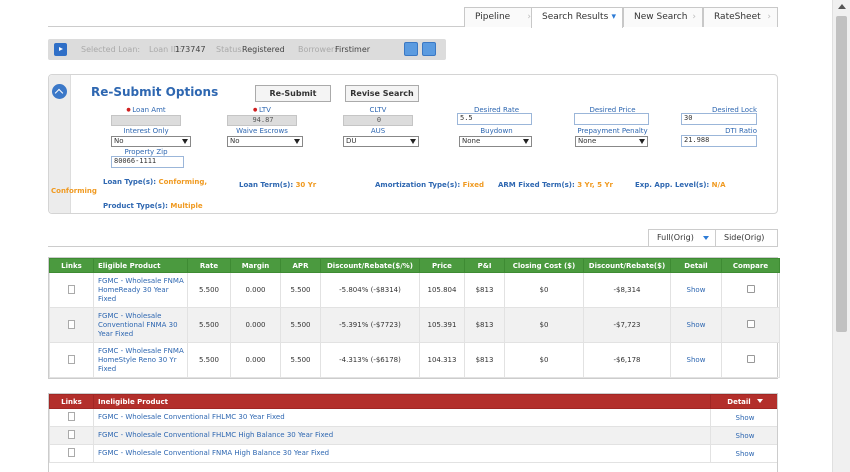 This screenshot has height=472, width=850. Describe the element at coordinates (750, 265) in the screenshot. I see `col-compare: Compare` at that location.